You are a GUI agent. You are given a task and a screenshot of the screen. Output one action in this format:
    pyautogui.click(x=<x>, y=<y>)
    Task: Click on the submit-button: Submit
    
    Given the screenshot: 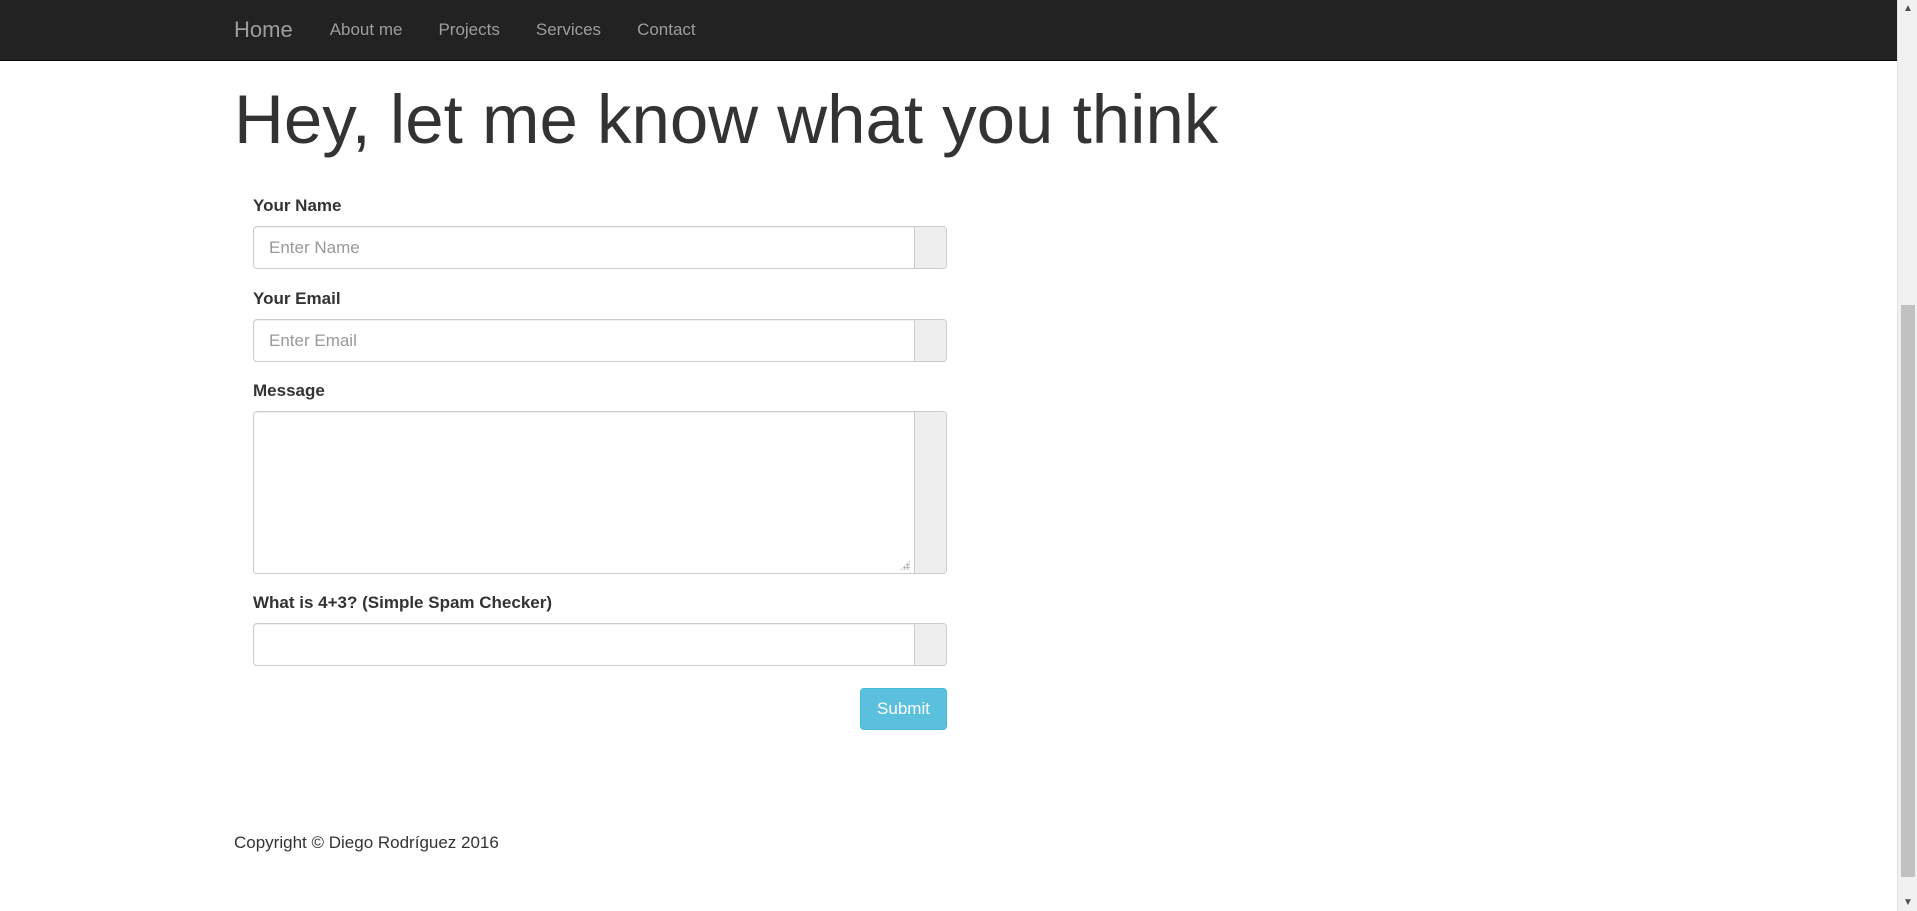 What is the action you would take?
    pyautogui.click(x=903, y=709)
    